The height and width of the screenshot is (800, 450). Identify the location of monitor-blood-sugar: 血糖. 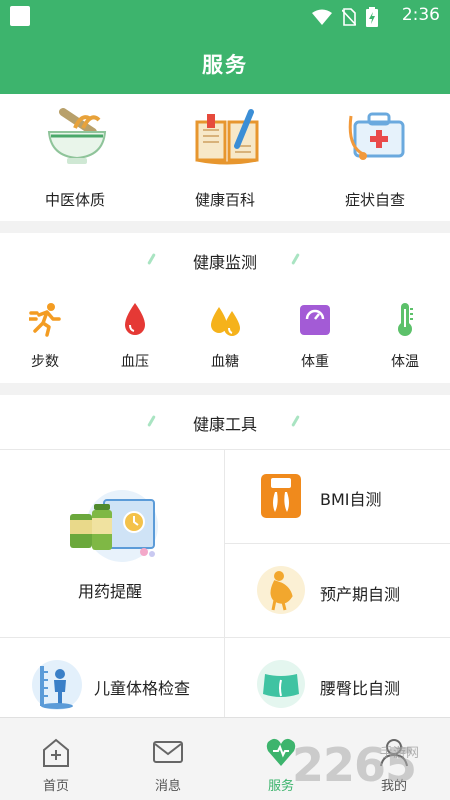
(225, 337).